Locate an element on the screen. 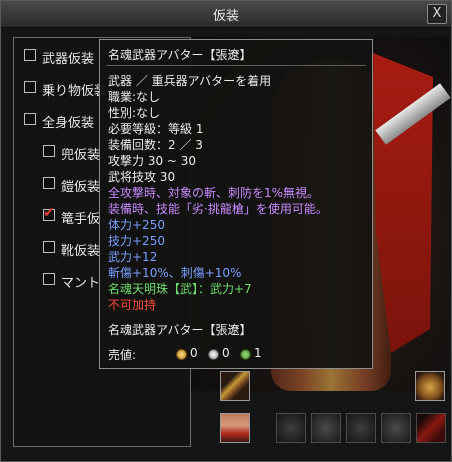  option-label: マント is located at coordinates (81, 283).